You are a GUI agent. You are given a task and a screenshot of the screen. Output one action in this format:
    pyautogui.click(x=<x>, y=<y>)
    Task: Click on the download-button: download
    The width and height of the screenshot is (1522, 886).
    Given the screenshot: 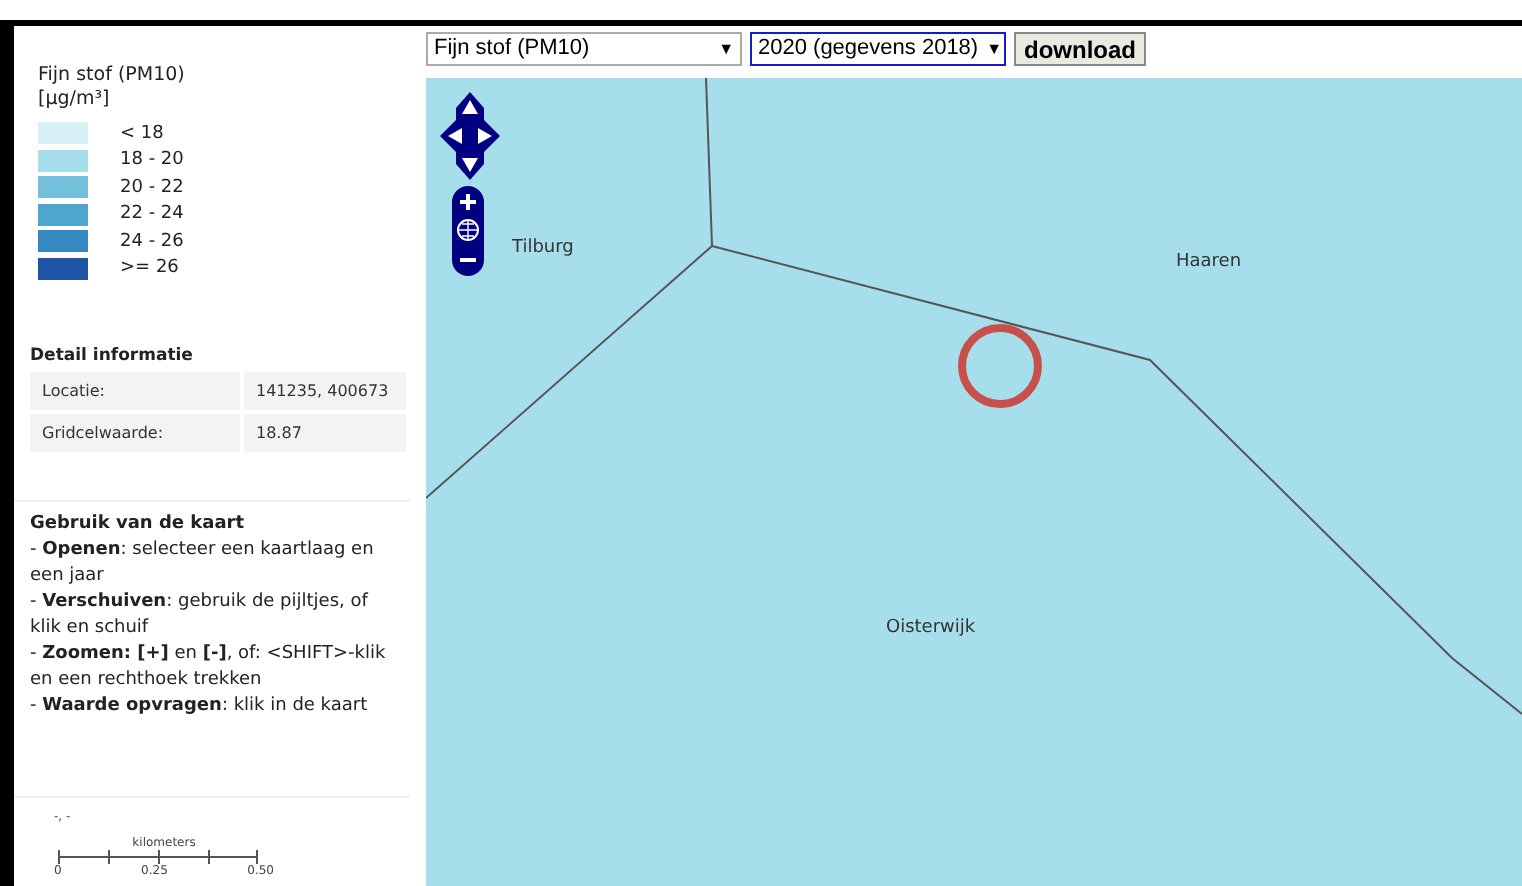 What is the action you would take?
    pyautogui.click(x=1080, y=49)
    